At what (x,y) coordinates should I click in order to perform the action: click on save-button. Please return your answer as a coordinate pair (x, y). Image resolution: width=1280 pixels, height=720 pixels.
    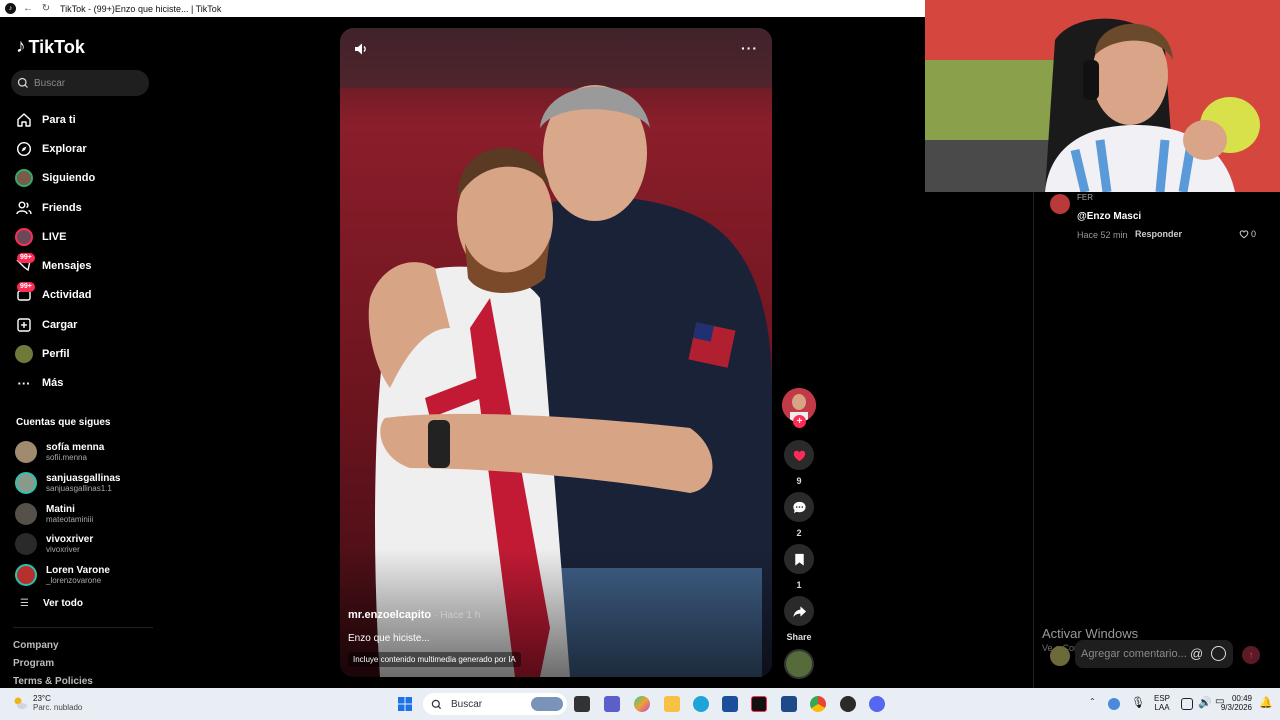
    Looking at the image, I should click on (799, 559).